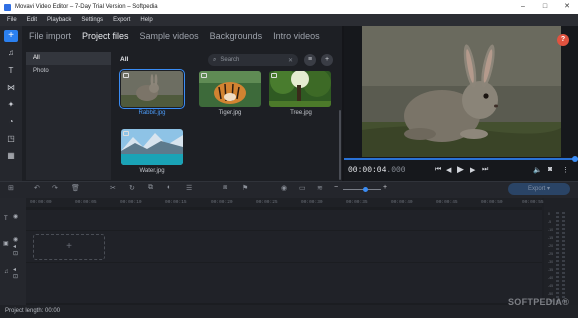  I want to click on help-button: ?, so click(563, 40).